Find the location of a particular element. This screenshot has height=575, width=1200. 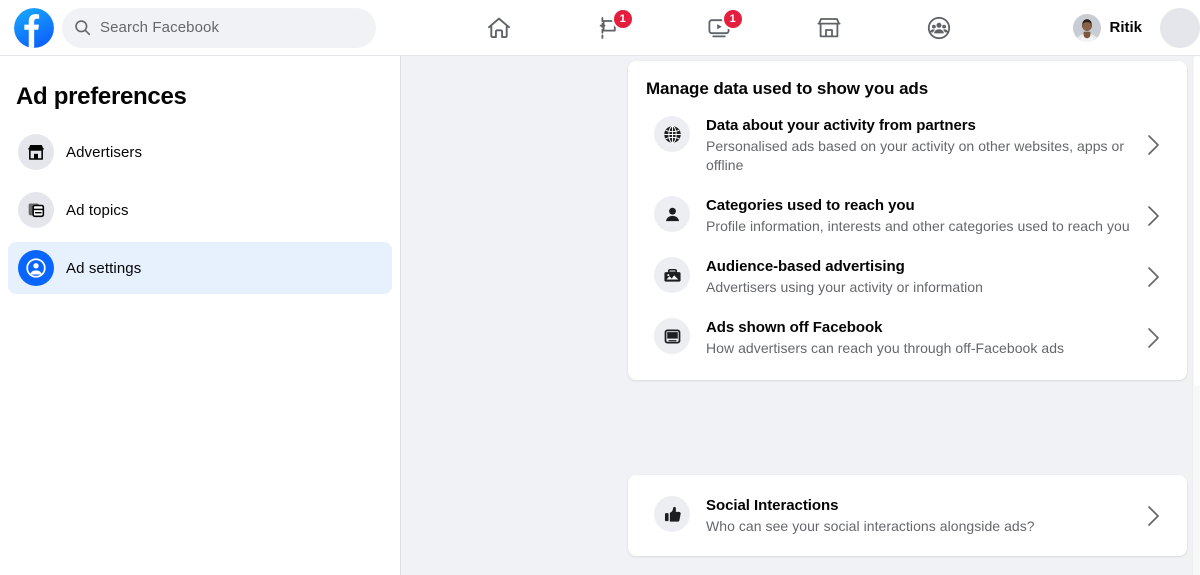

sidebar-item-label: Ad settings is located at coordinates (104, 268).